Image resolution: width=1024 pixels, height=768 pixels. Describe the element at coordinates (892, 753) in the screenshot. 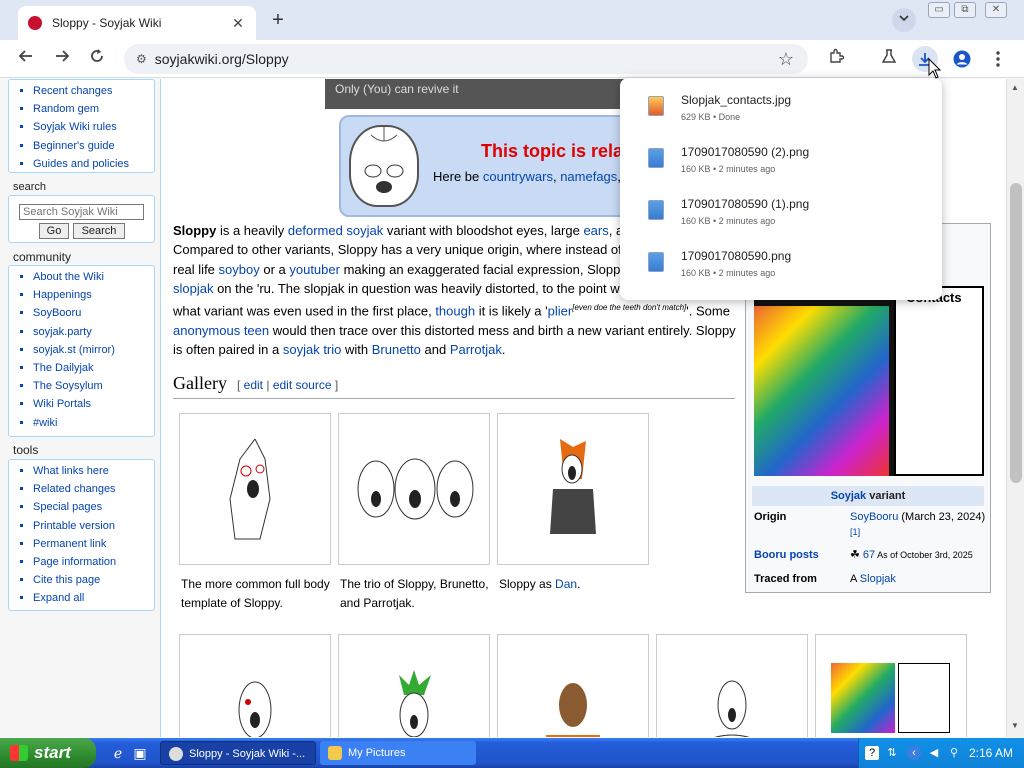

I see `network-icon: ⇅` at that location.